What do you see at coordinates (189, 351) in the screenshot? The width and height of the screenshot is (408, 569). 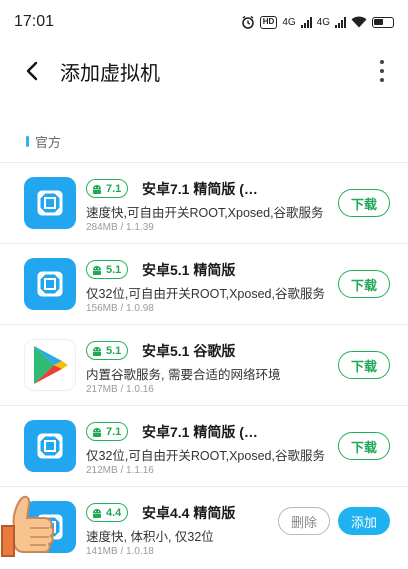 I see `app-name: 安卓5.1 谷歌版` at bounding box center [189, 351].